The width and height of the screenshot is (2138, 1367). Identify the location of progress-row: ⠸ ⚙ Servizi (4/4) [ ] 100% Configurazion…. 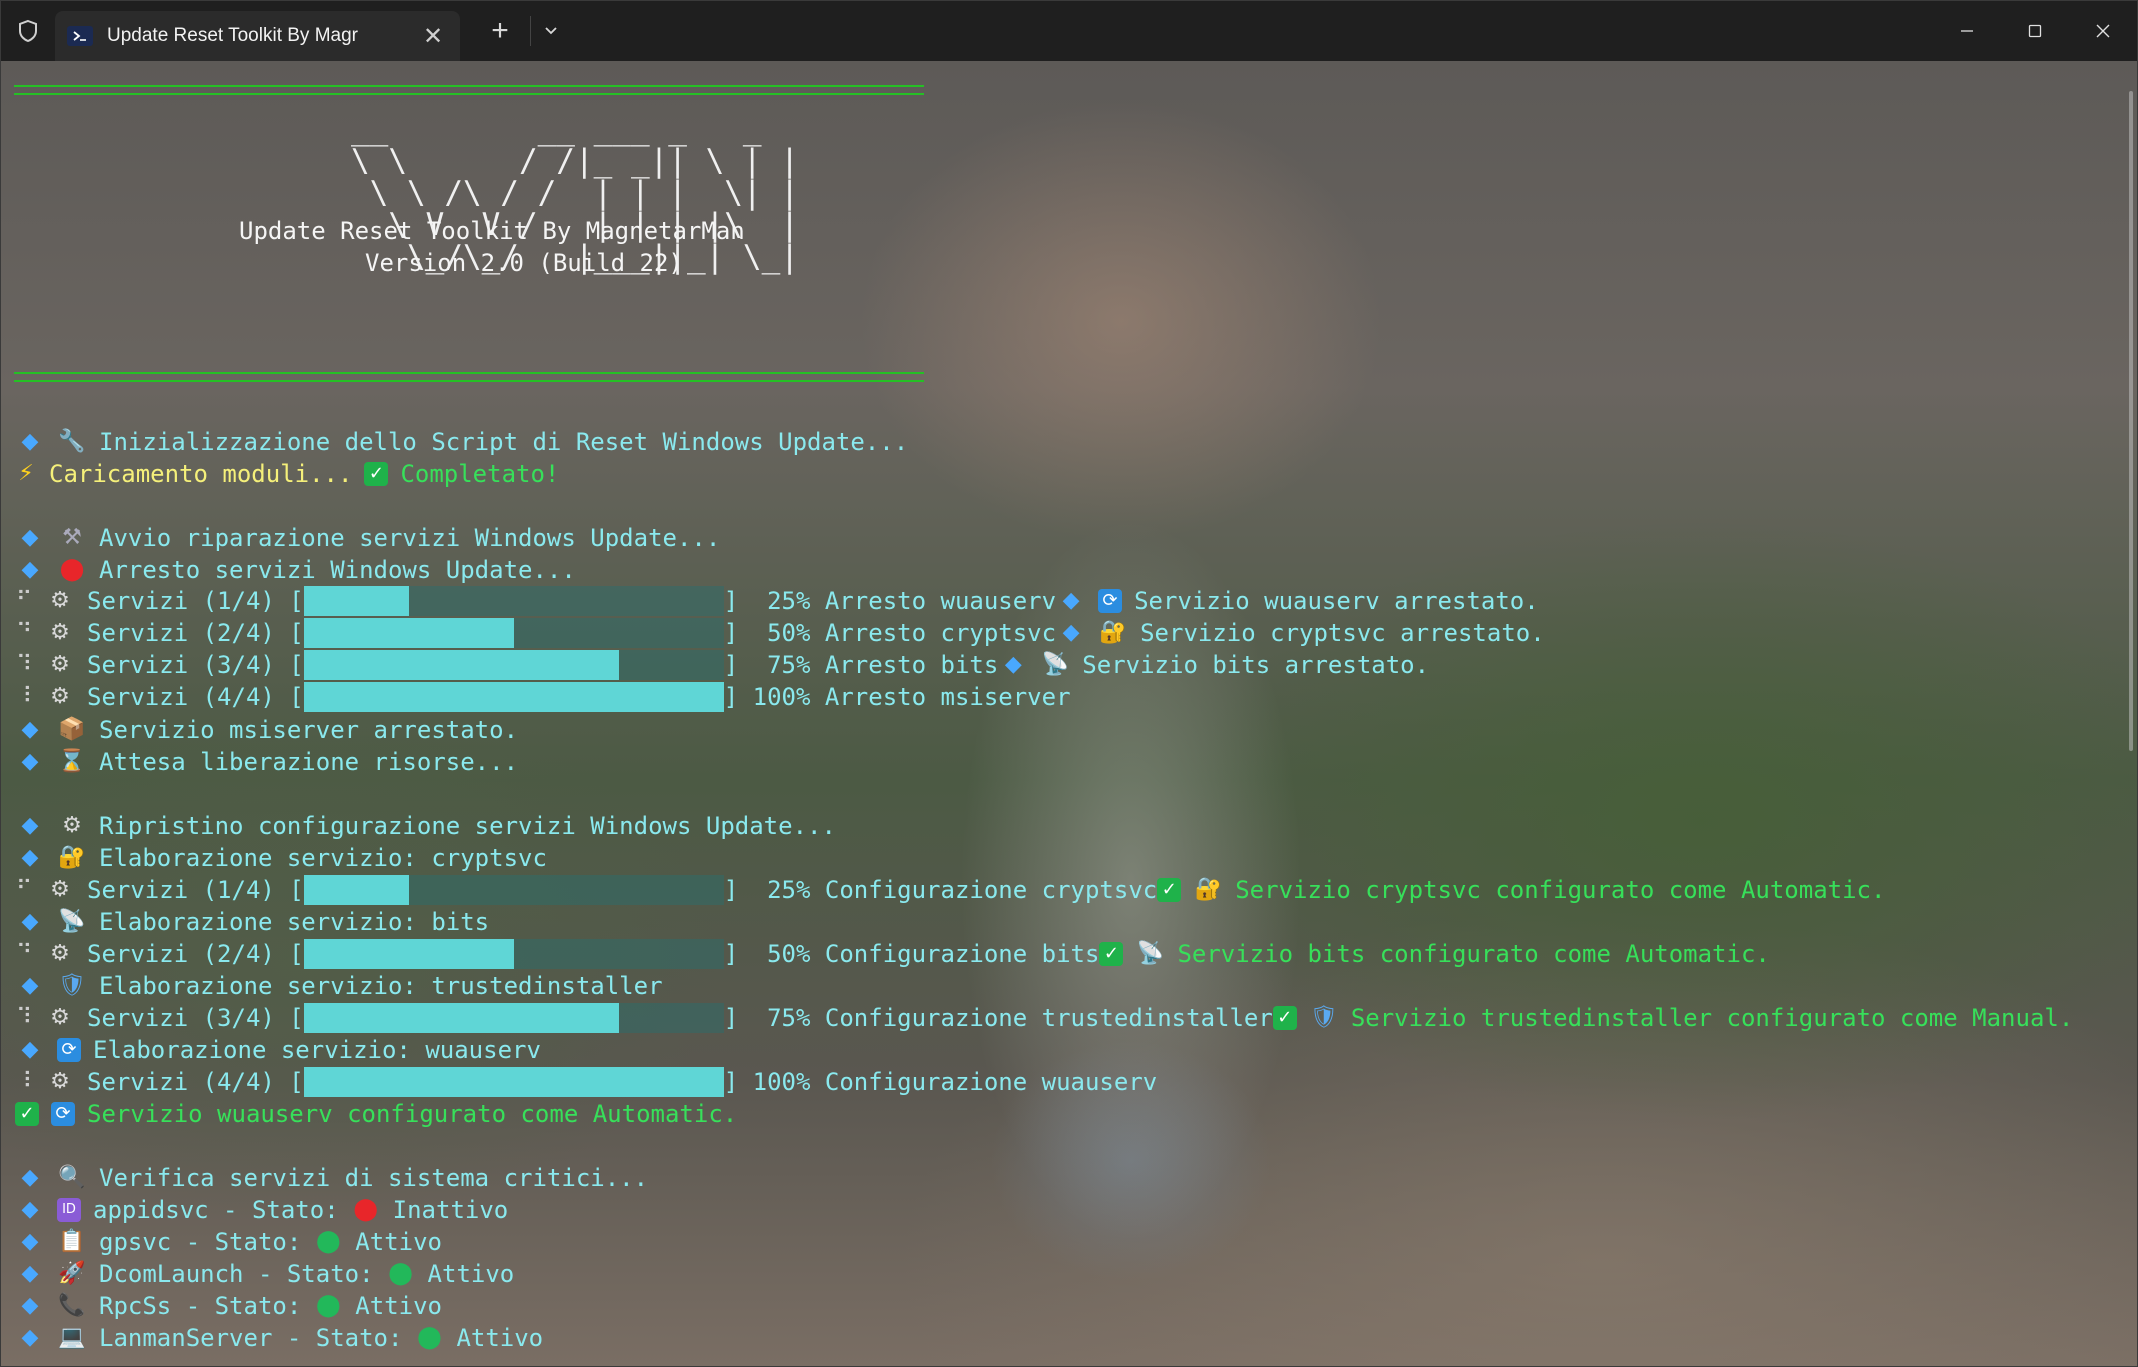
(586, 1082).